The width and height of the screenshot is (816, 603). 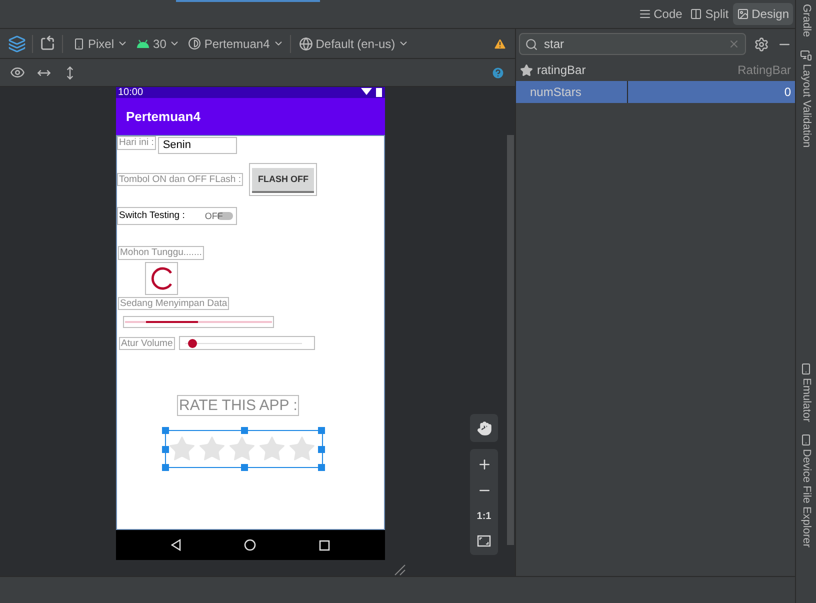 I want to click on eye-icon, so click(x=17, y=72).